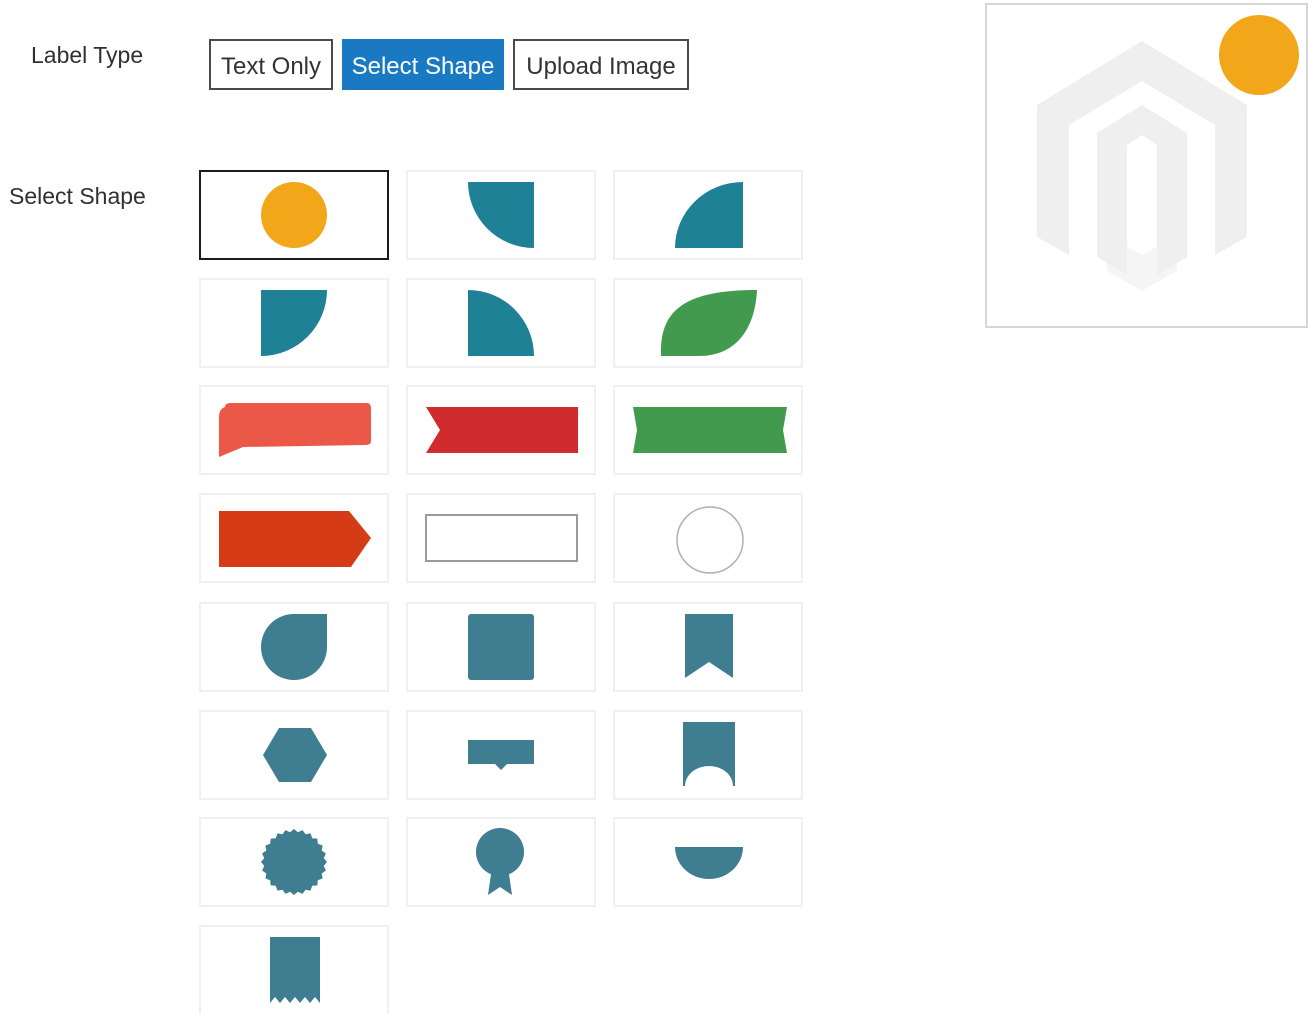 This screenshot has height=1014, width=1309. I want to click on shape-option-quarter-circle-top-right, so click(501, 215).